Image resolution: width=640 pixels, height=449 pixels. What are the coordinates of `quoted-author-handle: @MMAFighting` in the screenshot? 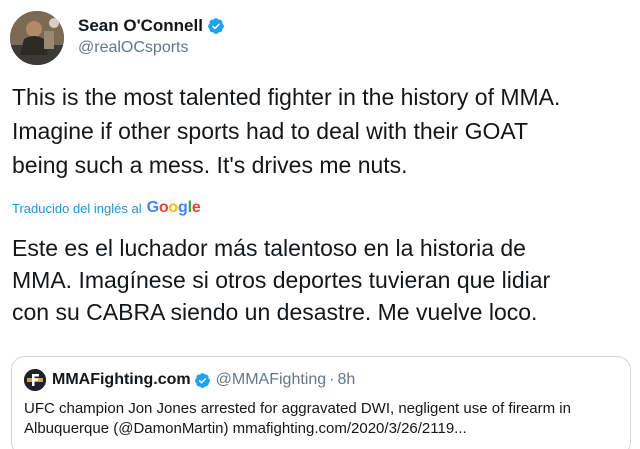 It's located at (271, 379).